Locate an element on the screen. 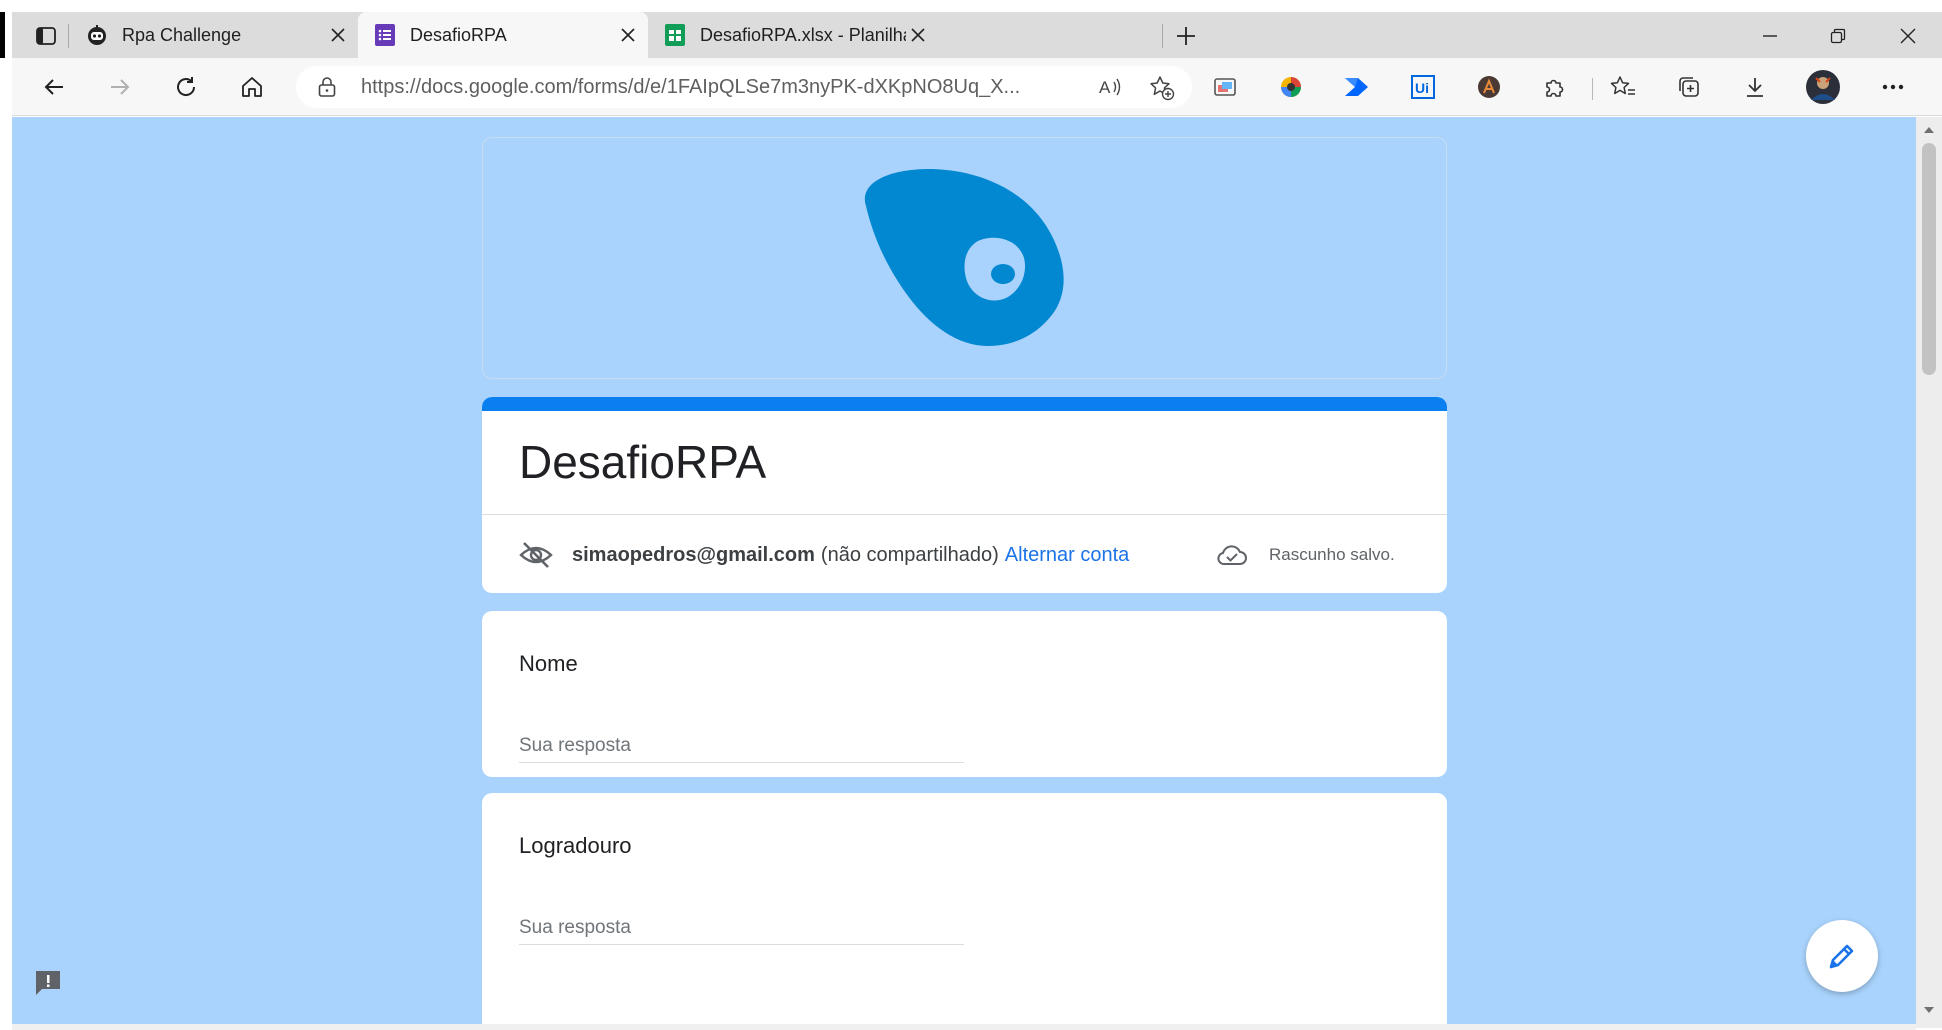  add-favorite-icon is located at coordinates (1162, 88).